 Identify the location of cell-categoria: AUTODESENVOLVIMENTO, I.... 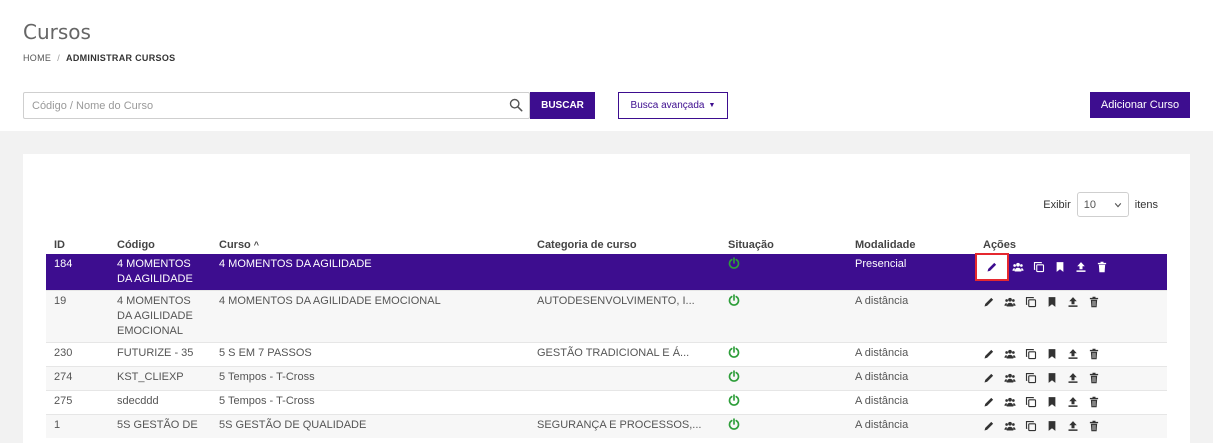
(624, 316).